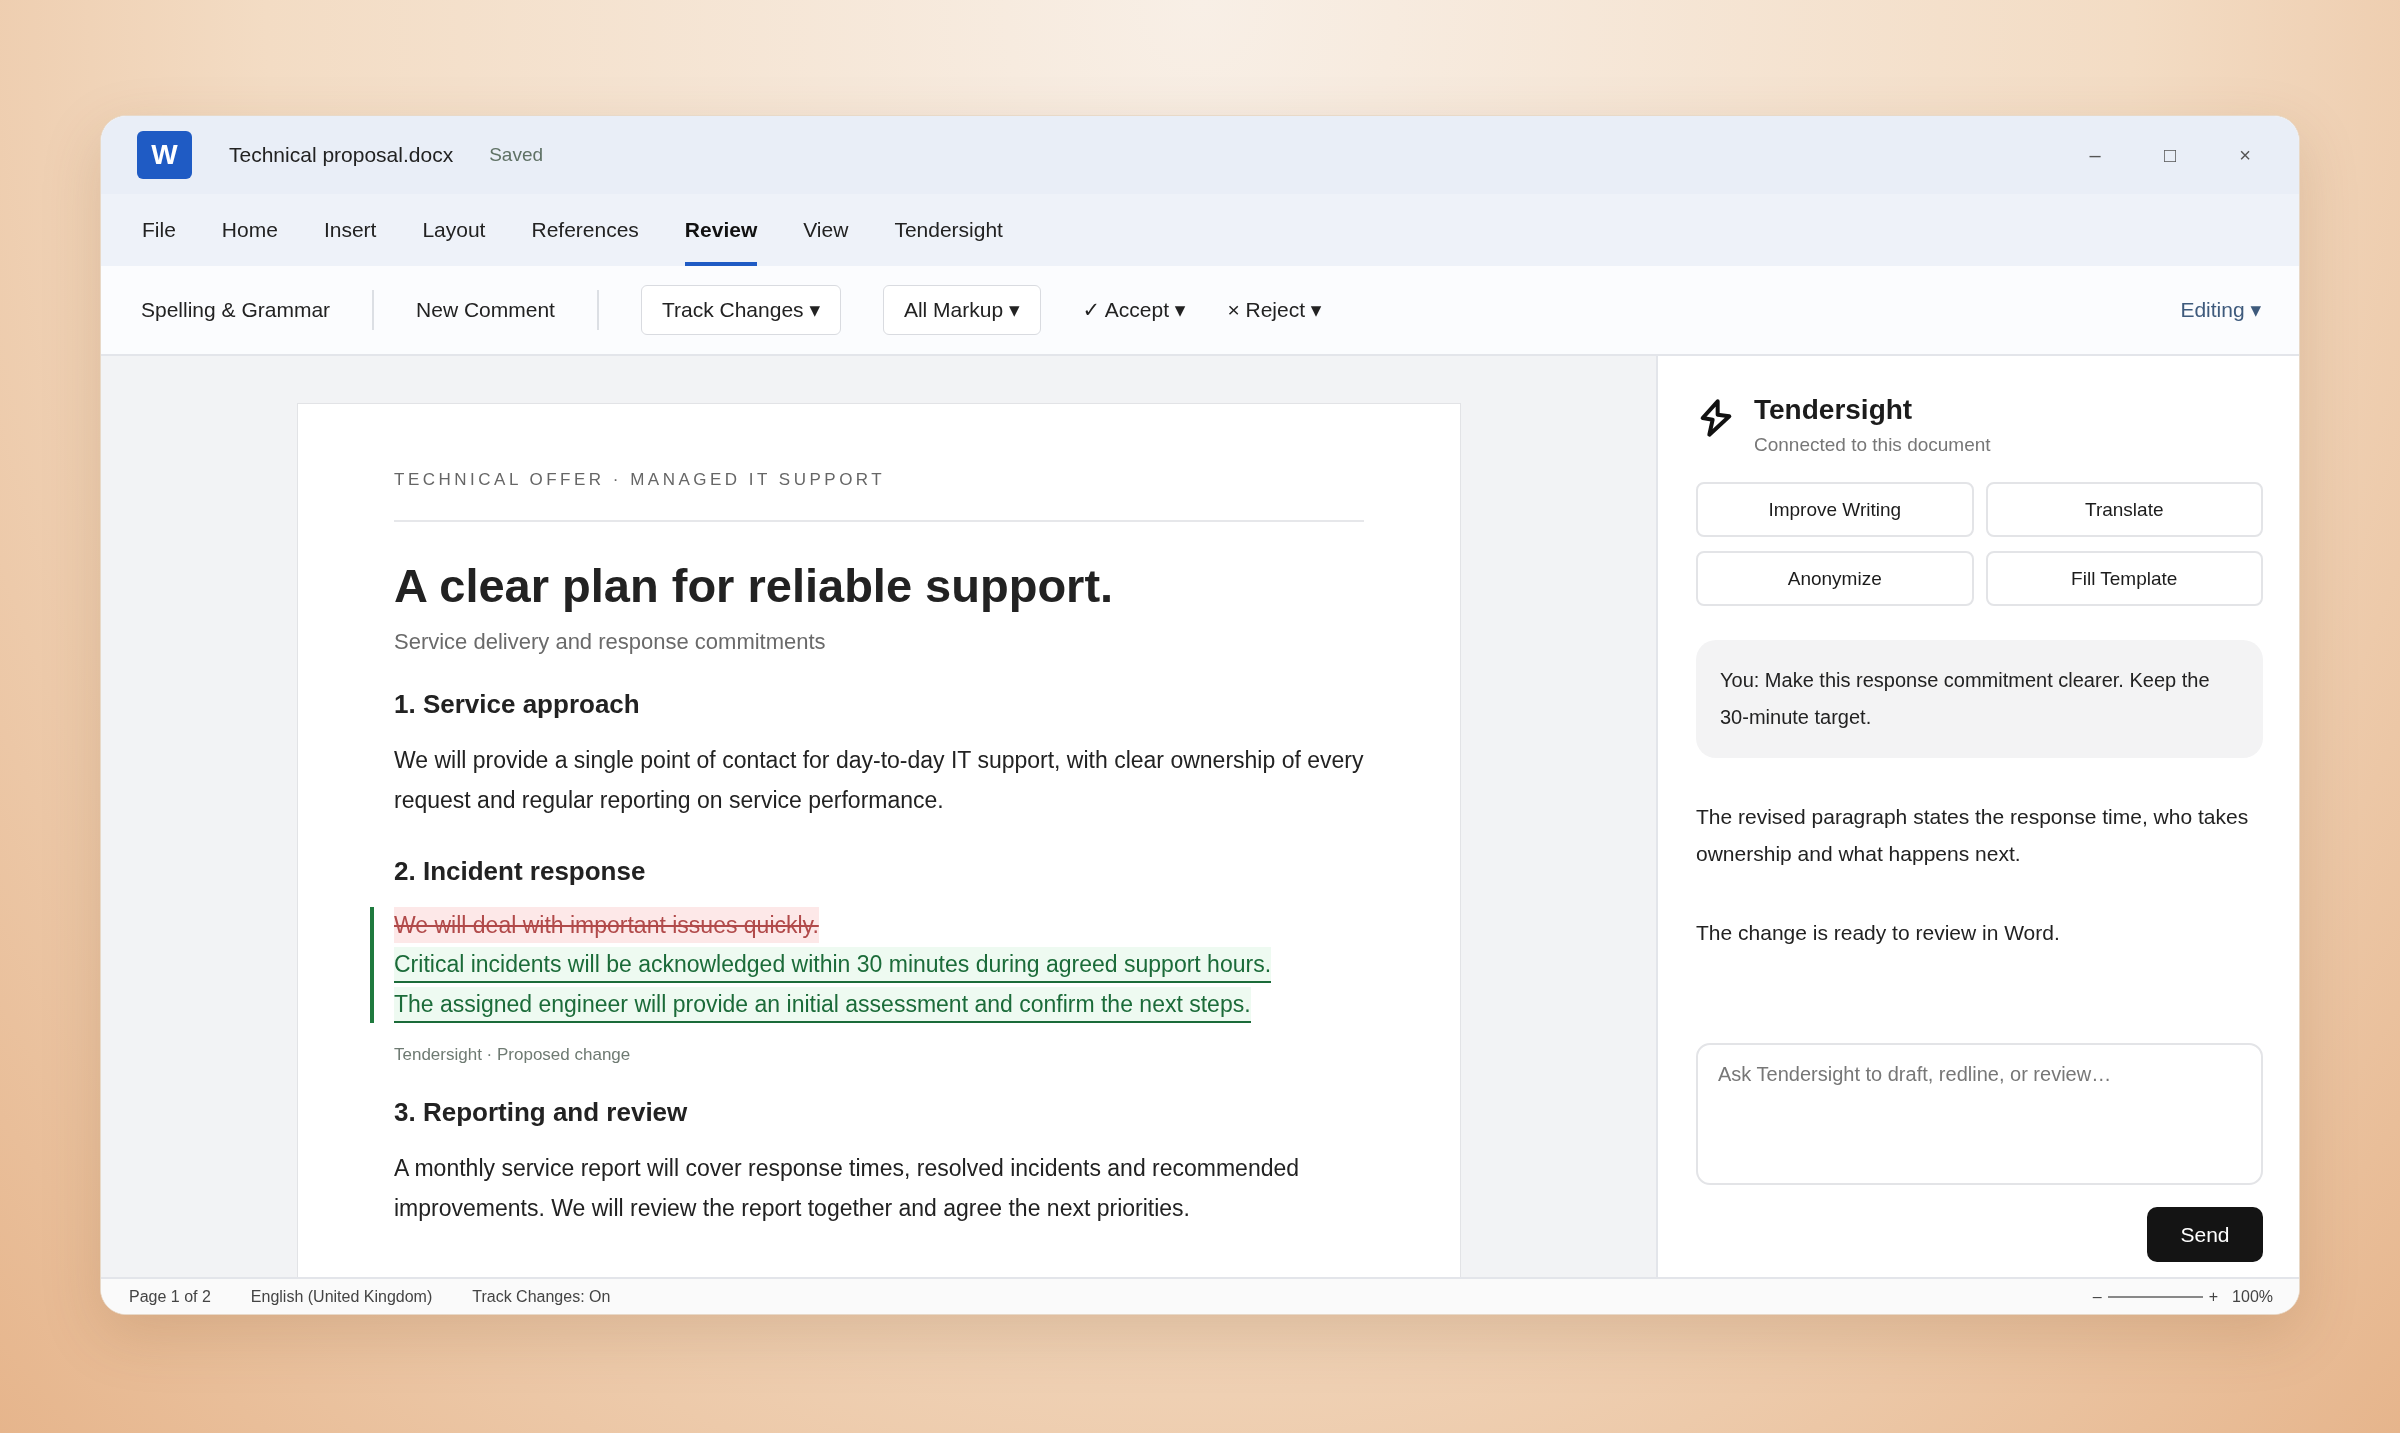  Describe the element at coordinates (236, 310) in the screenshot. I see `toolbar-button: Spelling & Grammar` at that location.